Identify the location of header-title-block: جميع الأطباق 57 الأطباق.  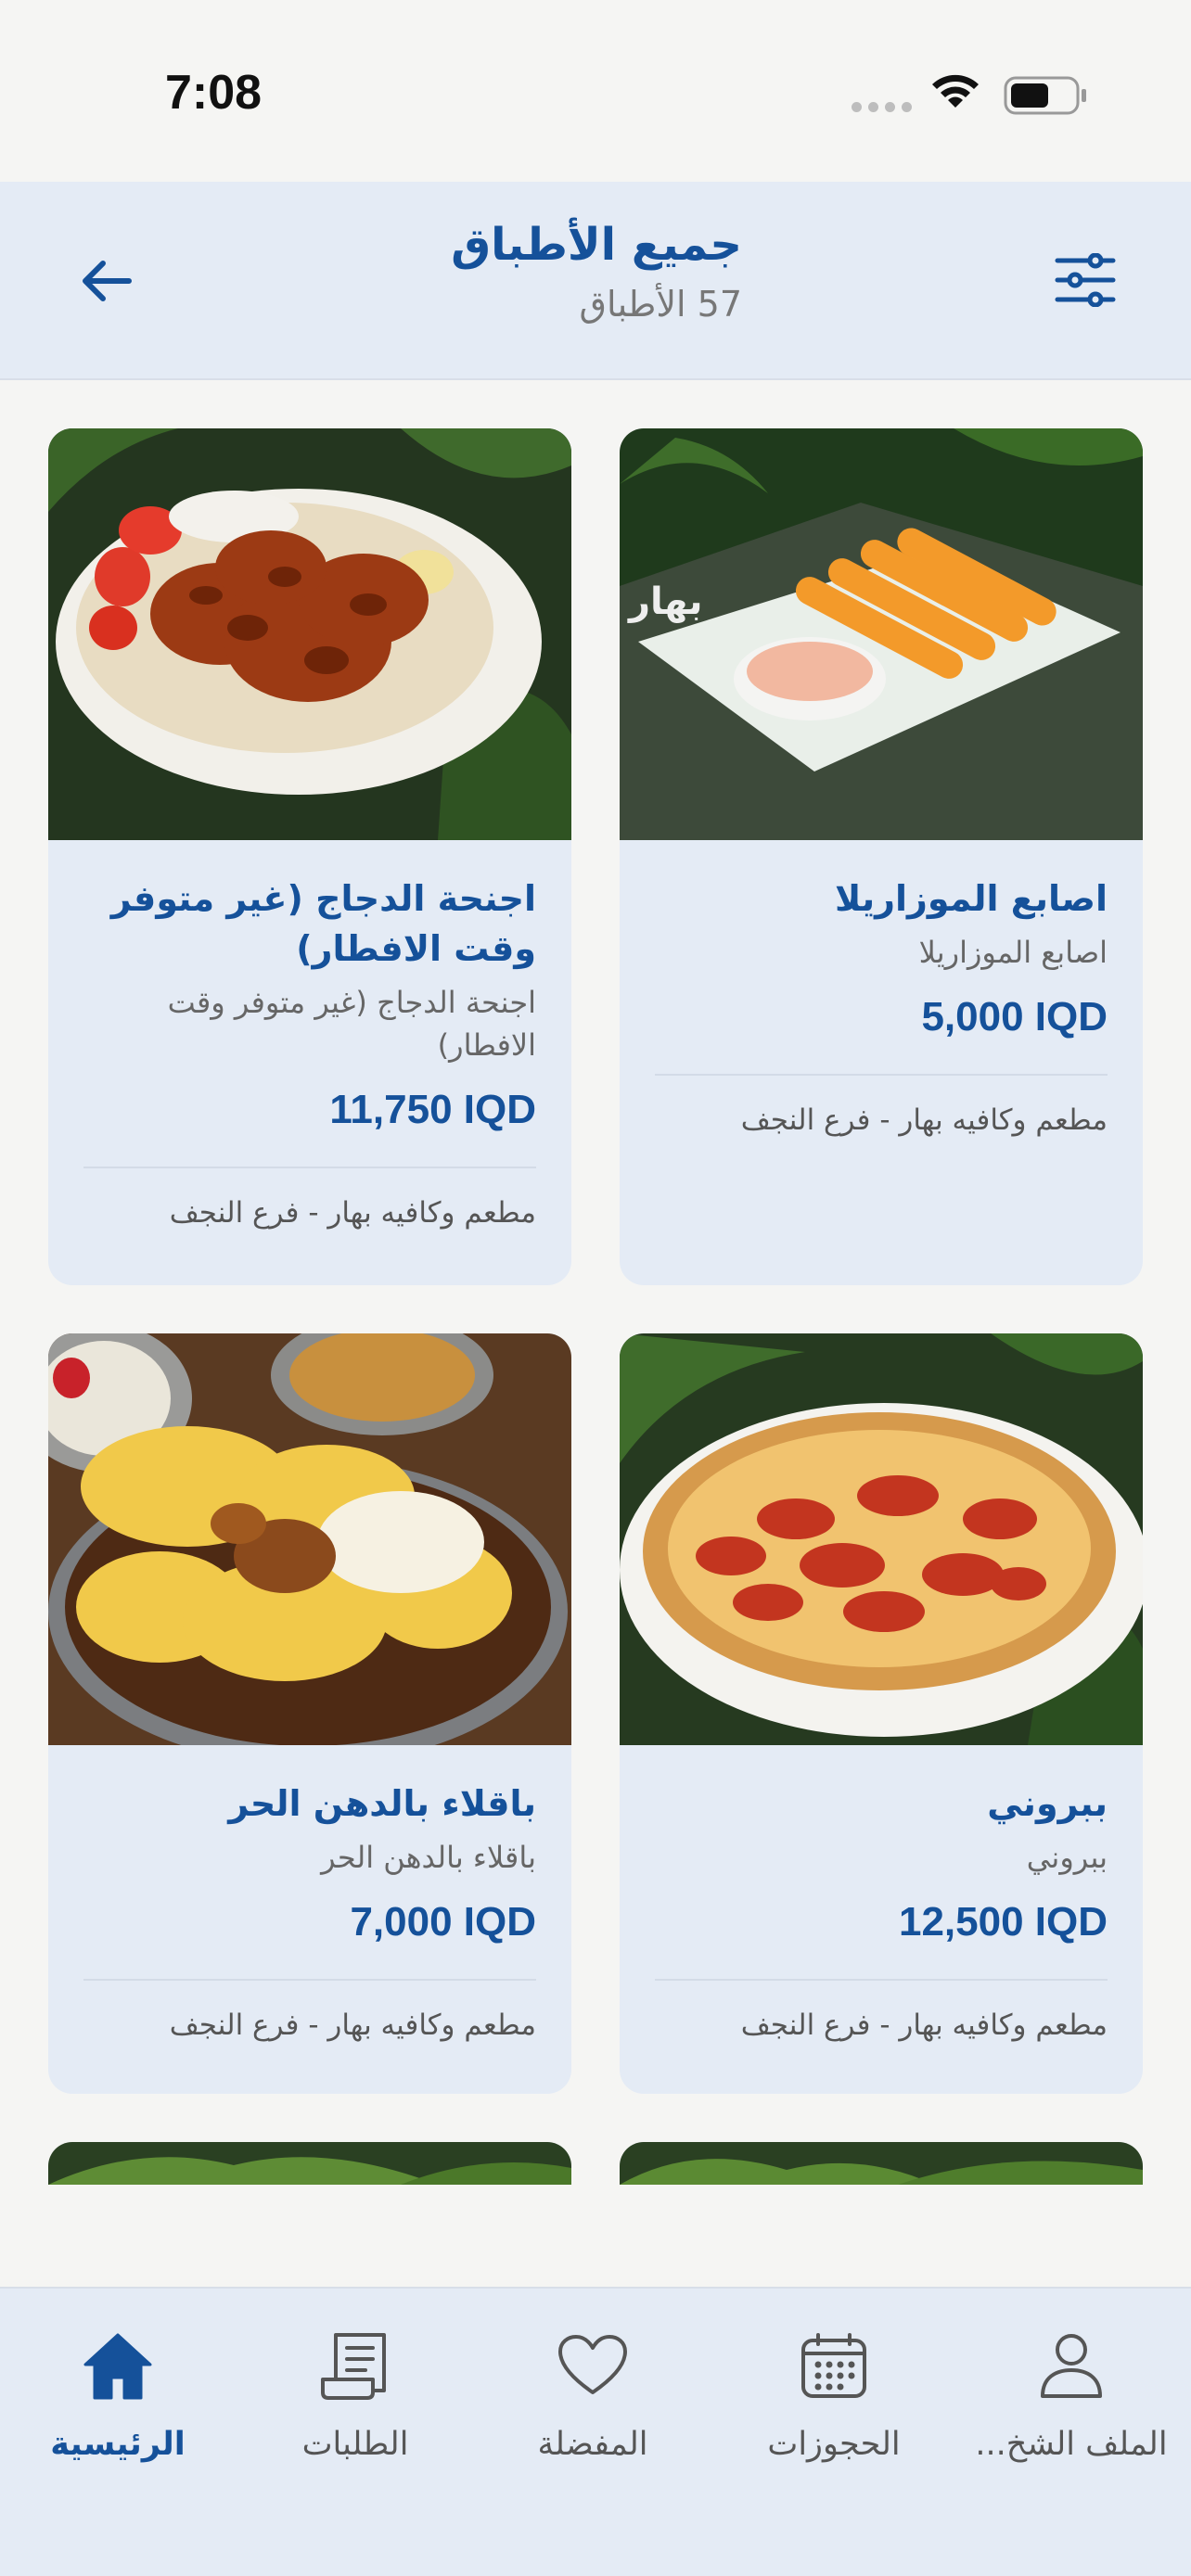
(464, 272).